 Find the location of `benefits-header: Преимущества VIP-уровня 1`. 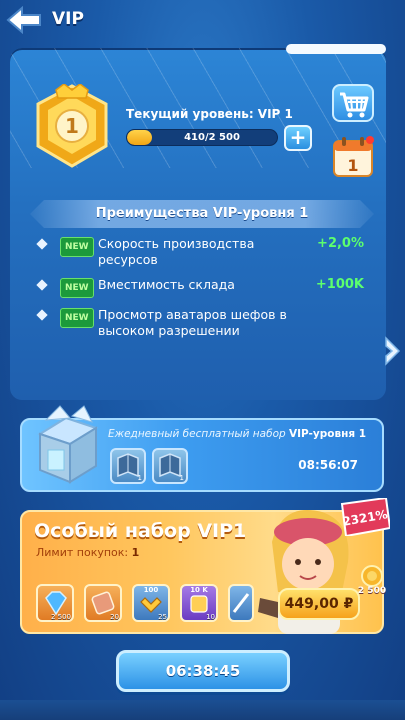

benefits-header: Преимущества VIP-уровня 1 is located at coordinates (202, 214).